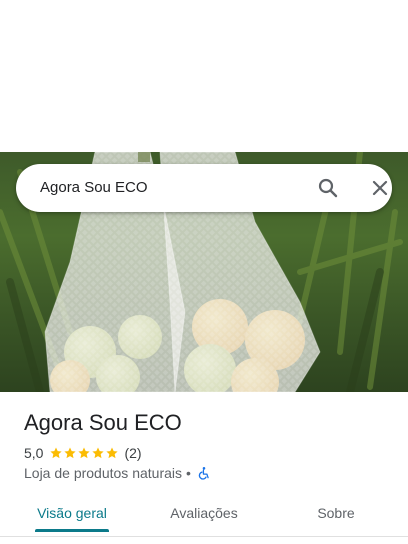 The height and width of the screenshot is (544, 408). Describe the element at coordinates (204, 536) in the screenshot. I see `tabs-divider` at that location.